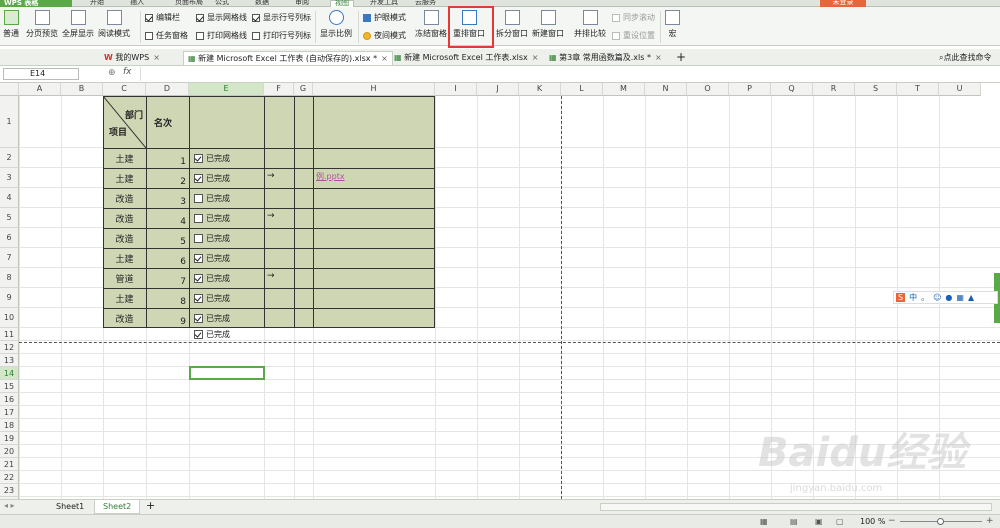 The image size is (1000, 528). I want to click on doc-tab-workbook: ▦ 新建 Microsoft Excel 工作表.xlsx ×, so click(466, 58).